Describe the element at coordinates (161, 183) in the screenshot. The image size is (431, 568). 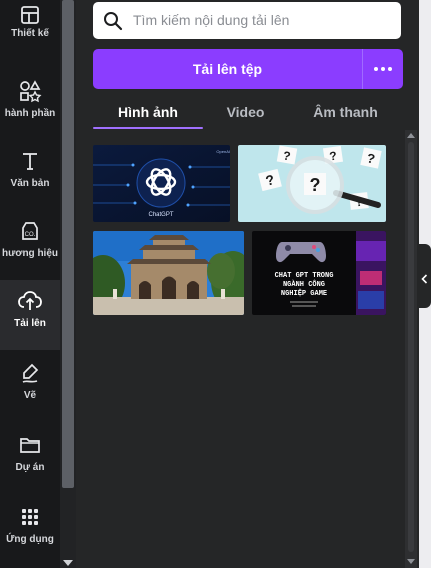
I see `thumbnail-chatgpt: OpenAI ChatGPT` at that location.